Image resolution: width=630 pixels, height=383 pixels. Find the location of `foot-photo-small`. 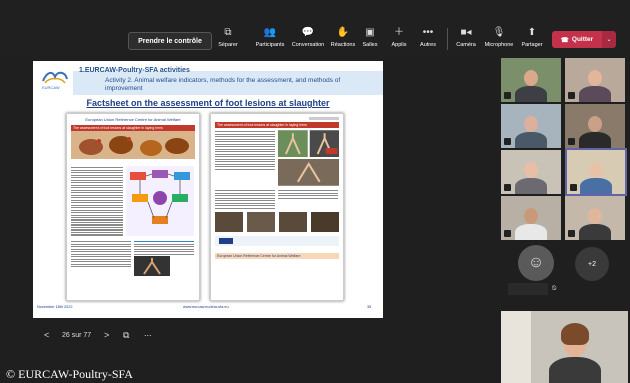

foot-photo-small is located at coordinates (152, 266).